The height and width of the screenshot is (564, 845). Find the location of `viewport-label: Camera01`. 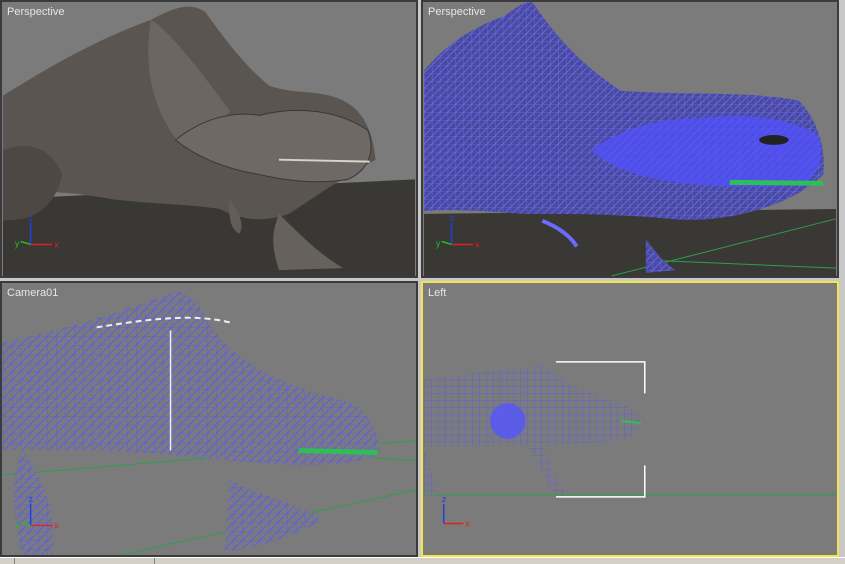

viewport-label: Camera01 is located at coordinates (32, 293).